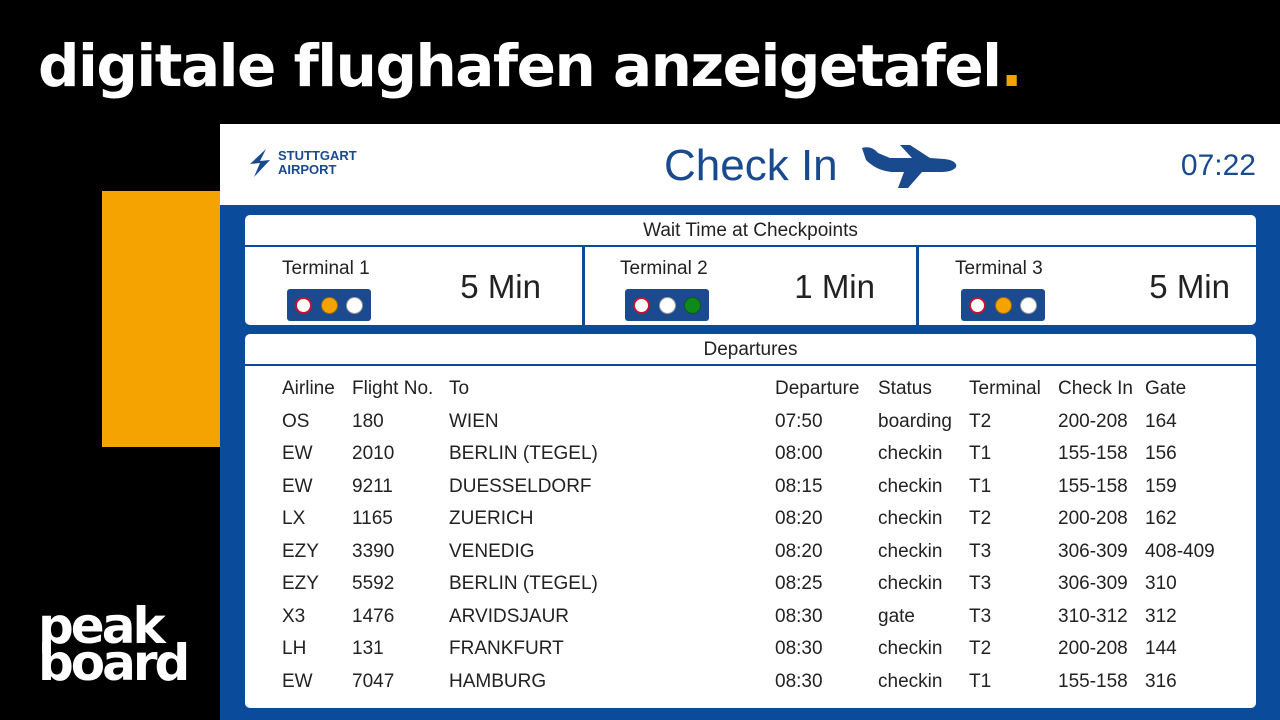 The height and width of the screenshot is (720, 1280). I want to click on board-title: Check In, so click(751, 165).